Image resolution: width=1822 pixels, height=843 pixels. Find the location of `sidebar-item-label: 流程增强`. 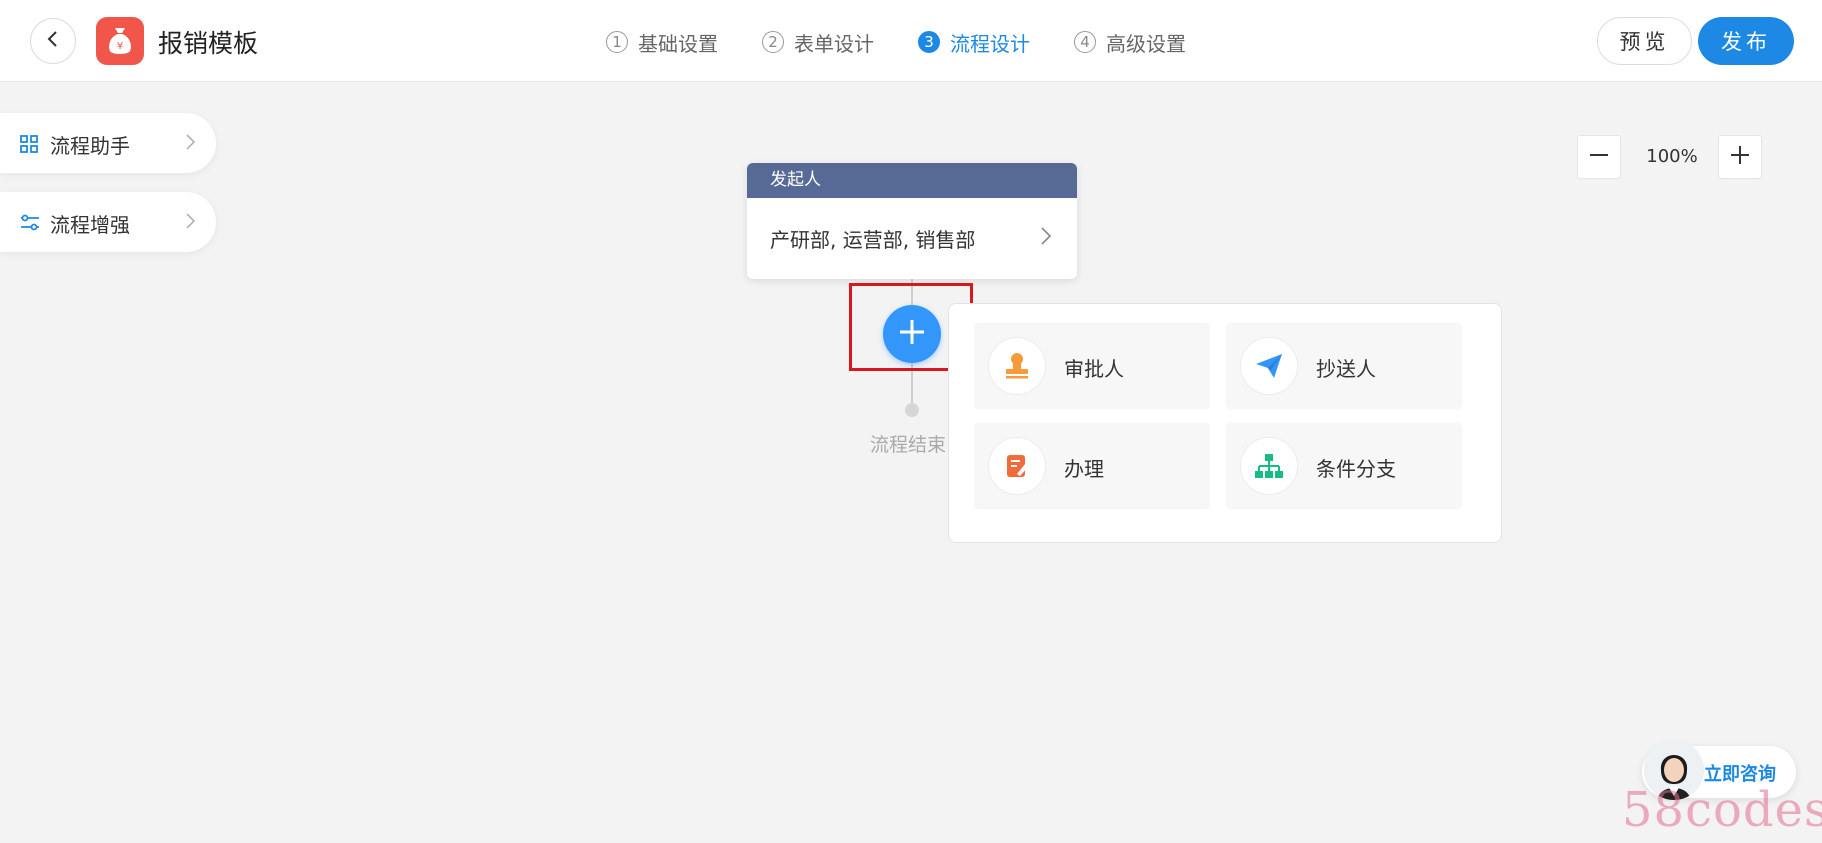

sidebar-item-label: 流程增强 is located at coordinates (90, 225).